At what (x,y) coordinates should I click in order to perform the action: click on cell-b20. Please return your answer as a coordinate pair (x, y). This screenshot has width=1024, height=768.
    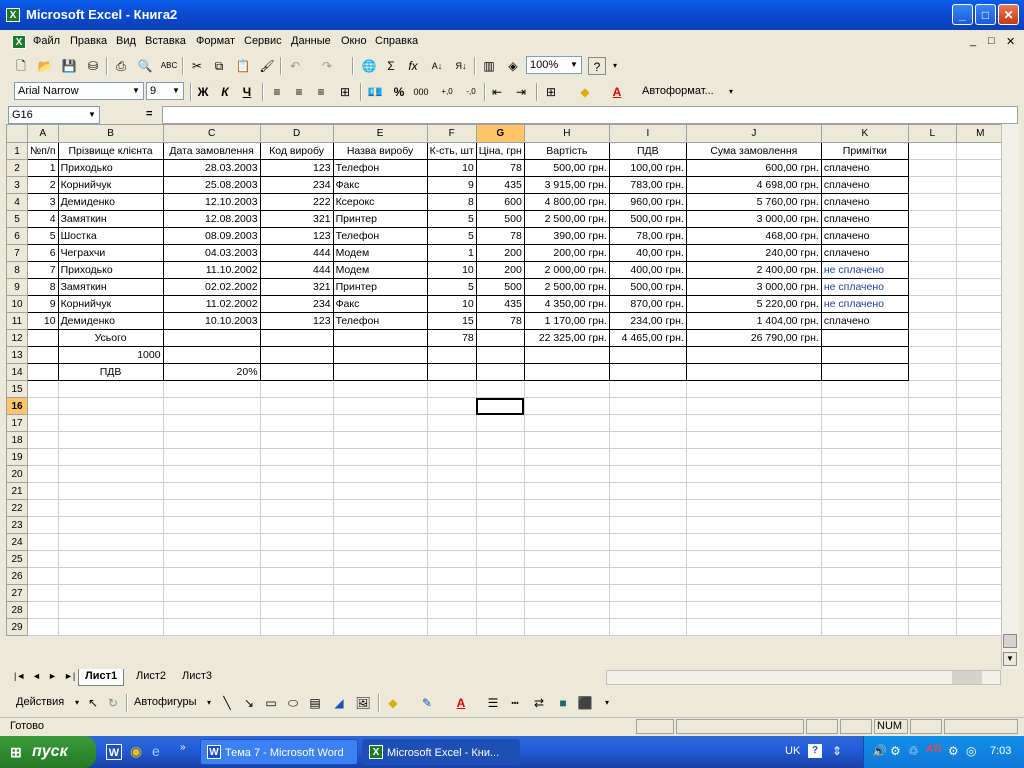
    Looking at the image, I should click on (110, 474).